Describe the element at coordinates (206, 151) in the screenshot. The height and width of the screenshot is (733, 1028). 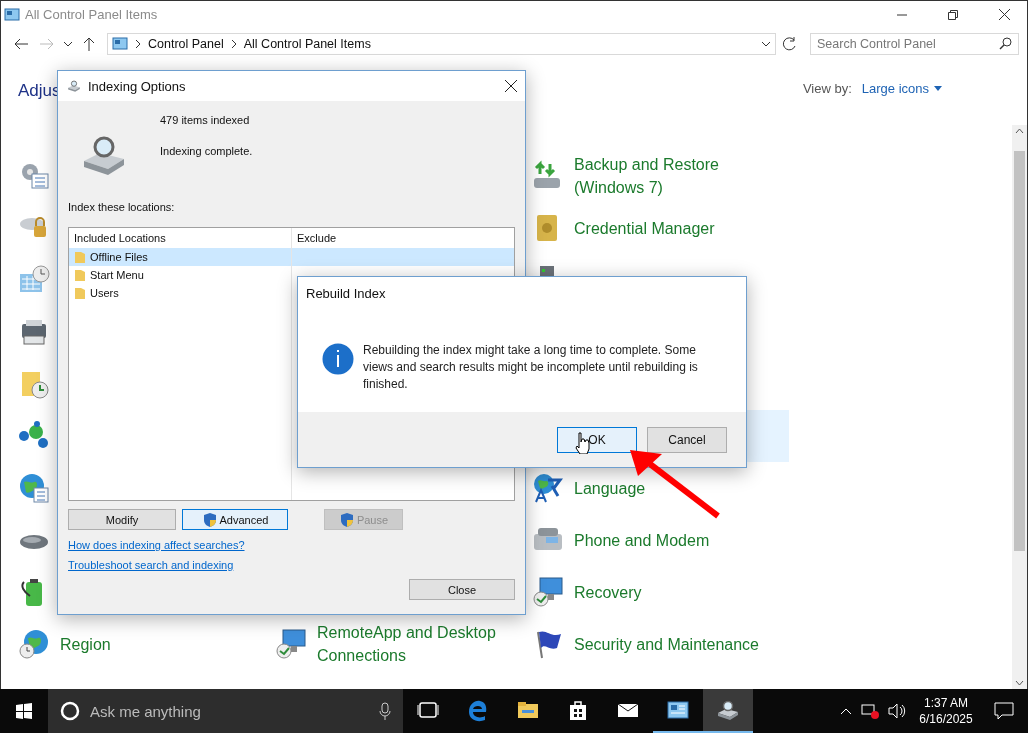
I see `indexing-status: Indexing complete.` at that location.